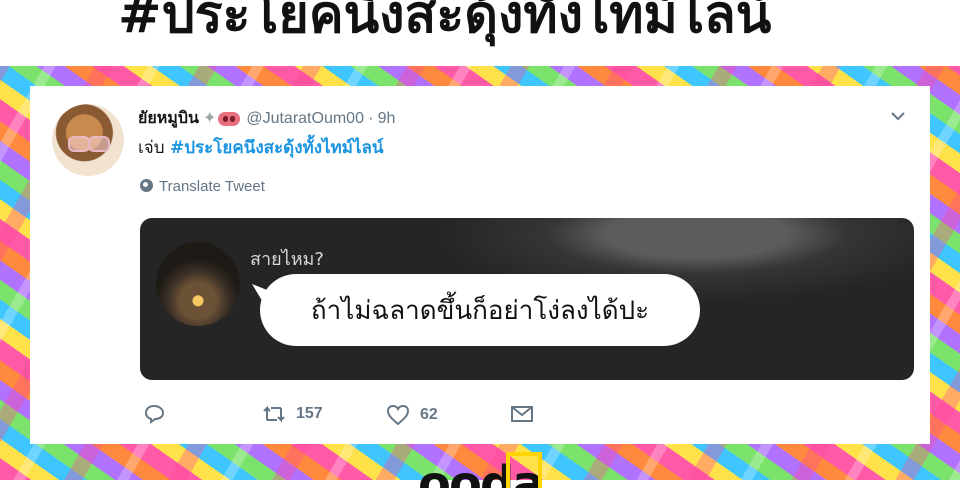  What do you see at coordinates (445, 22) in the screenshot?
I see `headline-hashtag-text: #ประโยคนึงสะดุ้งทั้งไทม์ไลน์` at bounding box center [445, 22].